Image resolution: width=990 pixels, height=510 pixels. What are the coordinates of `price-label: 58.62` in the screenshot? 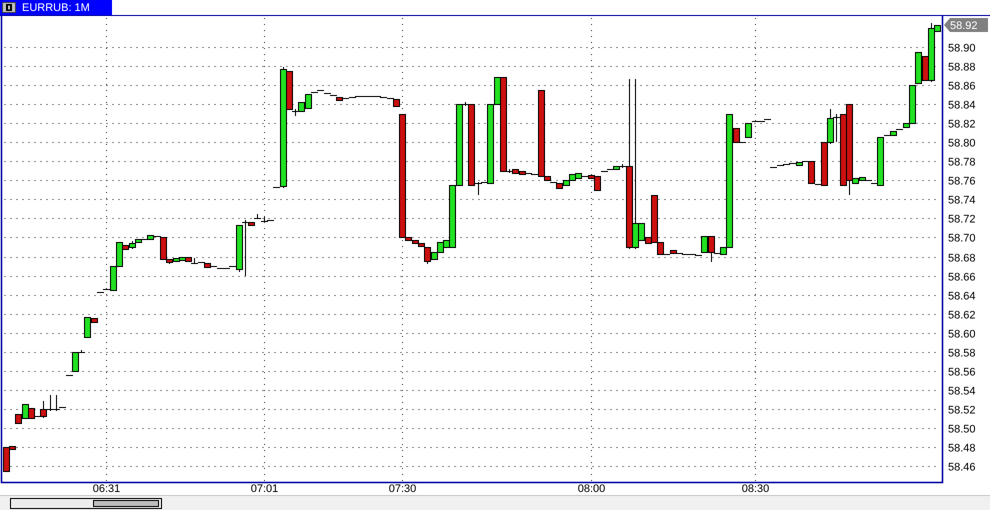 It's located at (962, 316).